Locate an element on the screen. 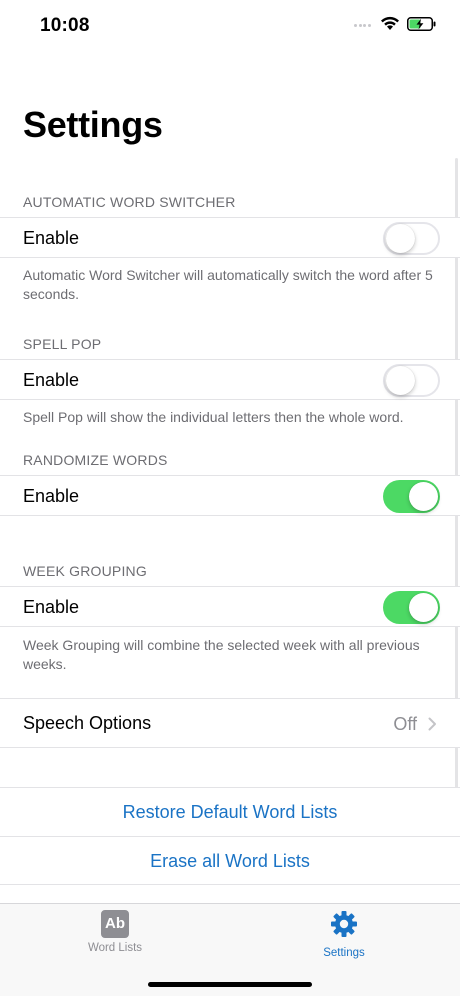 The height and width of the screenshot is (996, 460). randomize-label: Enable is located at coordinates (51, 496).